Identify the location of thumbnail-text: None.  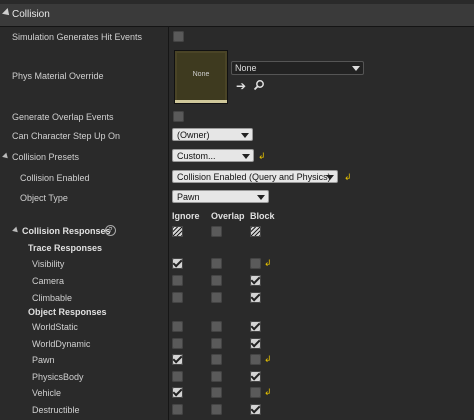
(201, 74).